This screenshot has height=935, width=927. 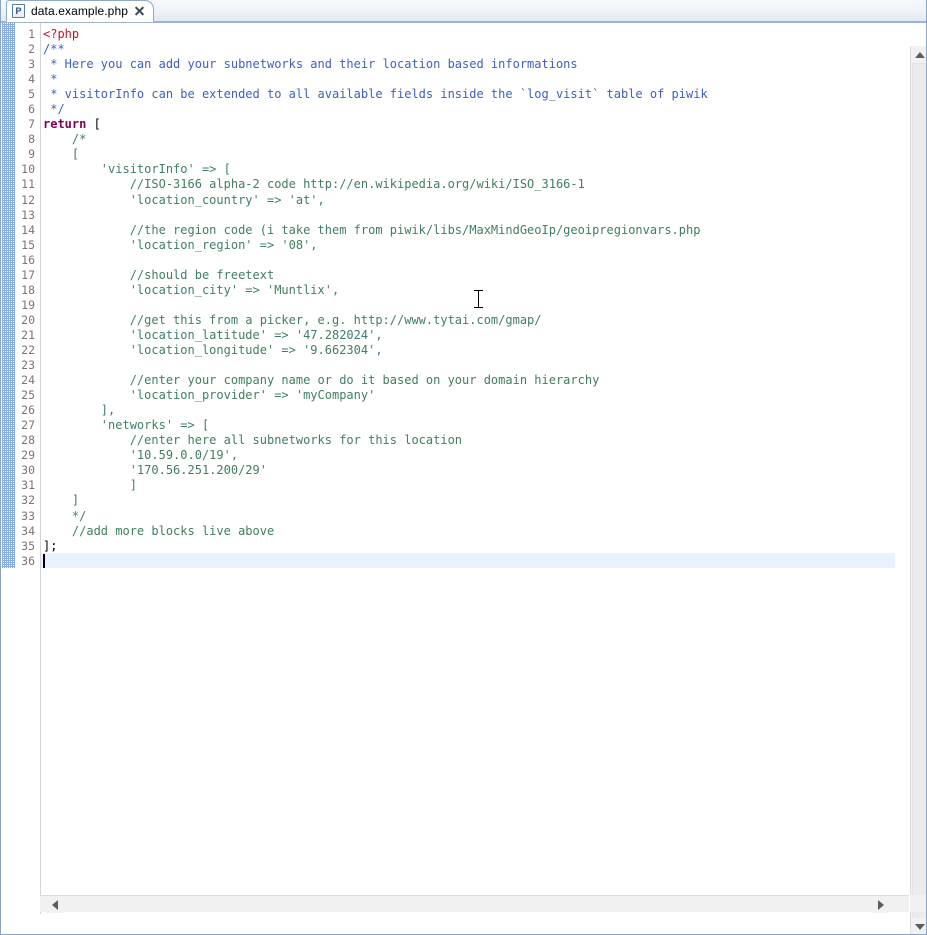 I want to click on line-number: 9, so click(x=31, y=154).